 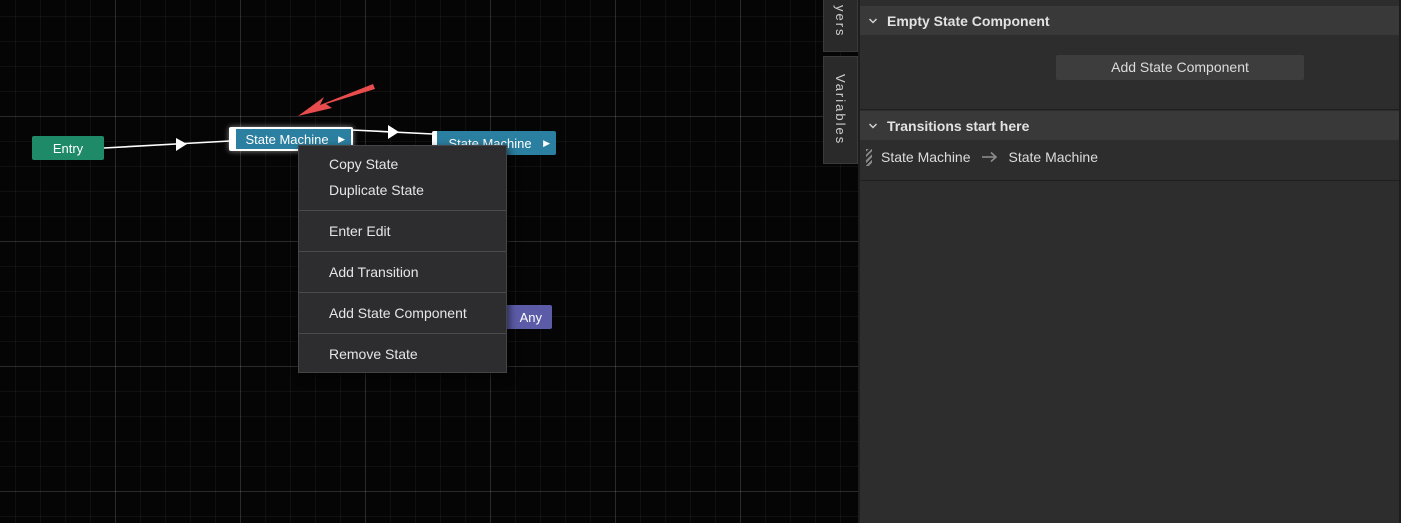 I want to click on transition-entry-to-state, so click(x=167, y=144).